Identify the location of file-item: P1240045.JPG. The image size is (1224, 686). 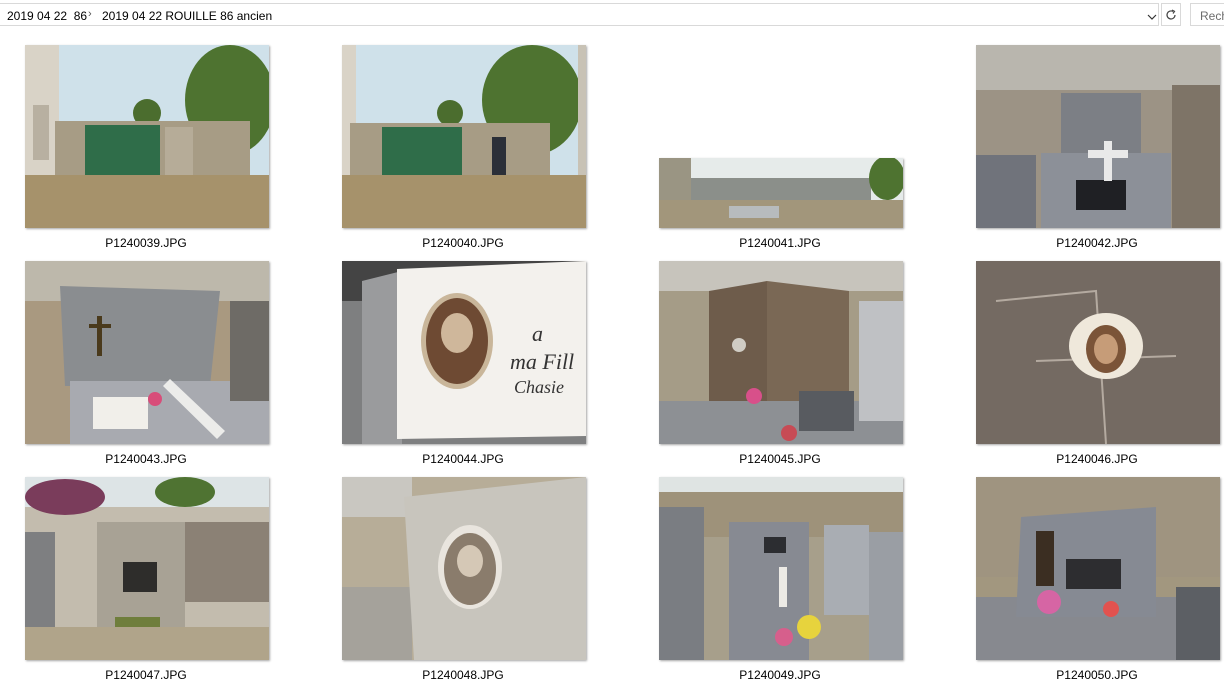
(792, 356).